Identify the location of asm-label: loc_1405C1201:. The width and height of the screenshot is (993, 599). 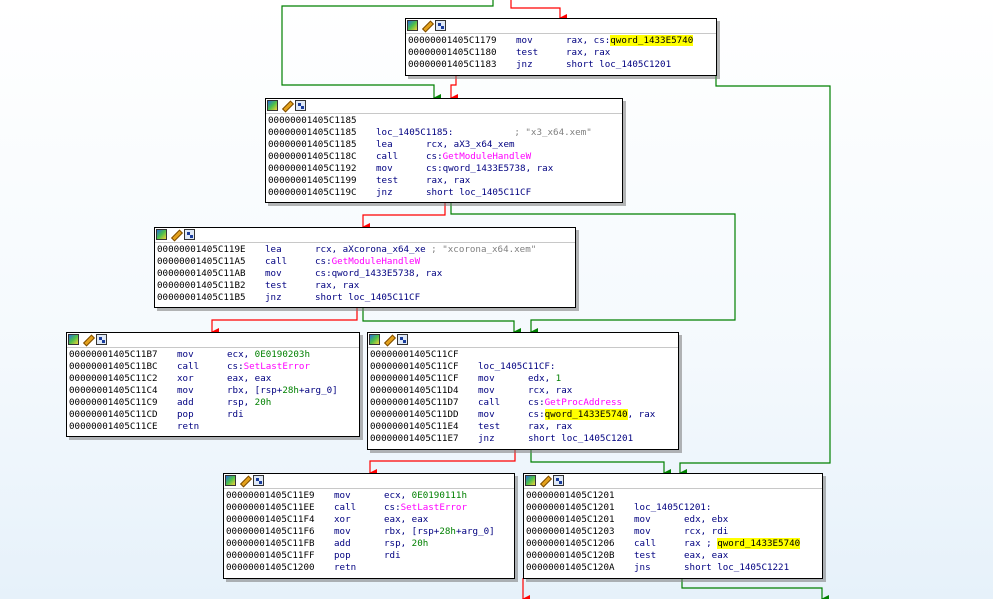
(672, 508).